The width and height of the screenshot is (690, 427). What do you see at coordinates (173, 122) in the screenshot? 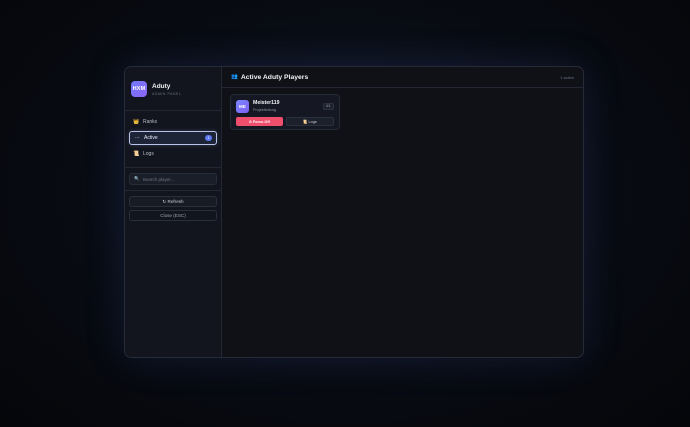
I see `sidebar-item-ranks: 👑 Ranks` at bounding box center [173, 122].